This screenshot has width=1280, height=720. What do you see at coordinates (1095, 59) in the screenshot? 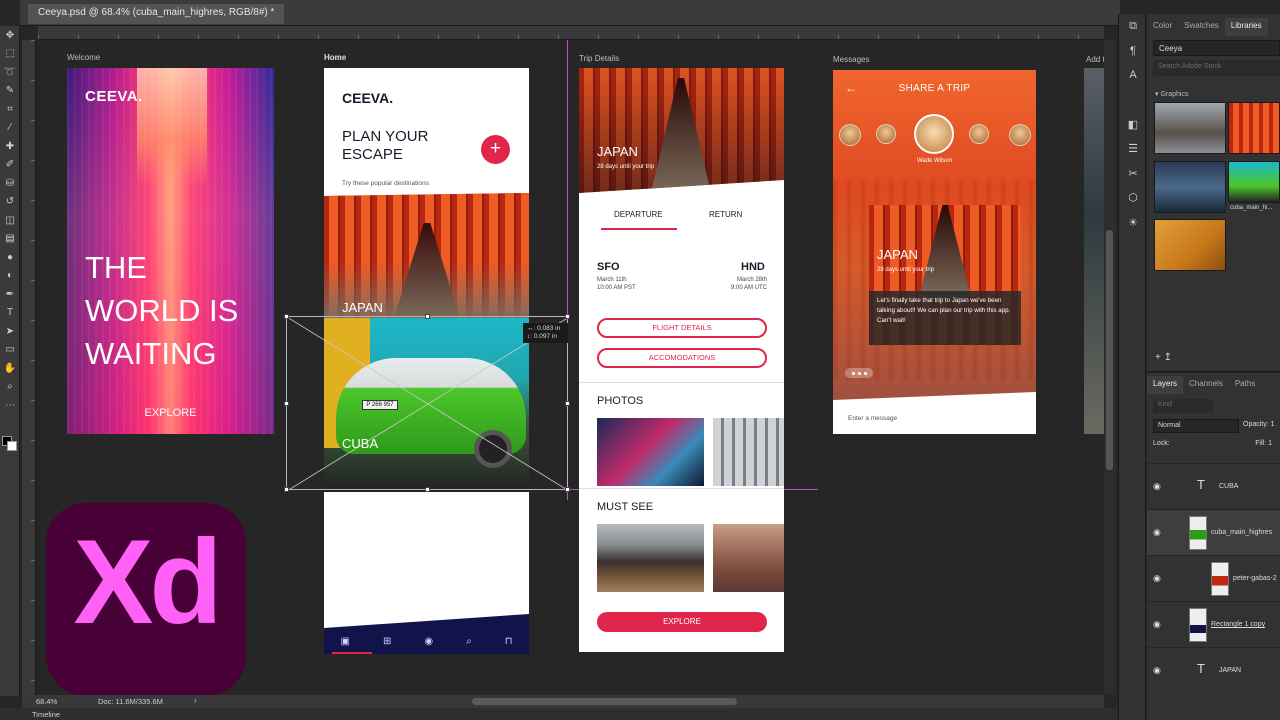
I see `artboard-label-next: Add to` at bounding box center [1095, 59].